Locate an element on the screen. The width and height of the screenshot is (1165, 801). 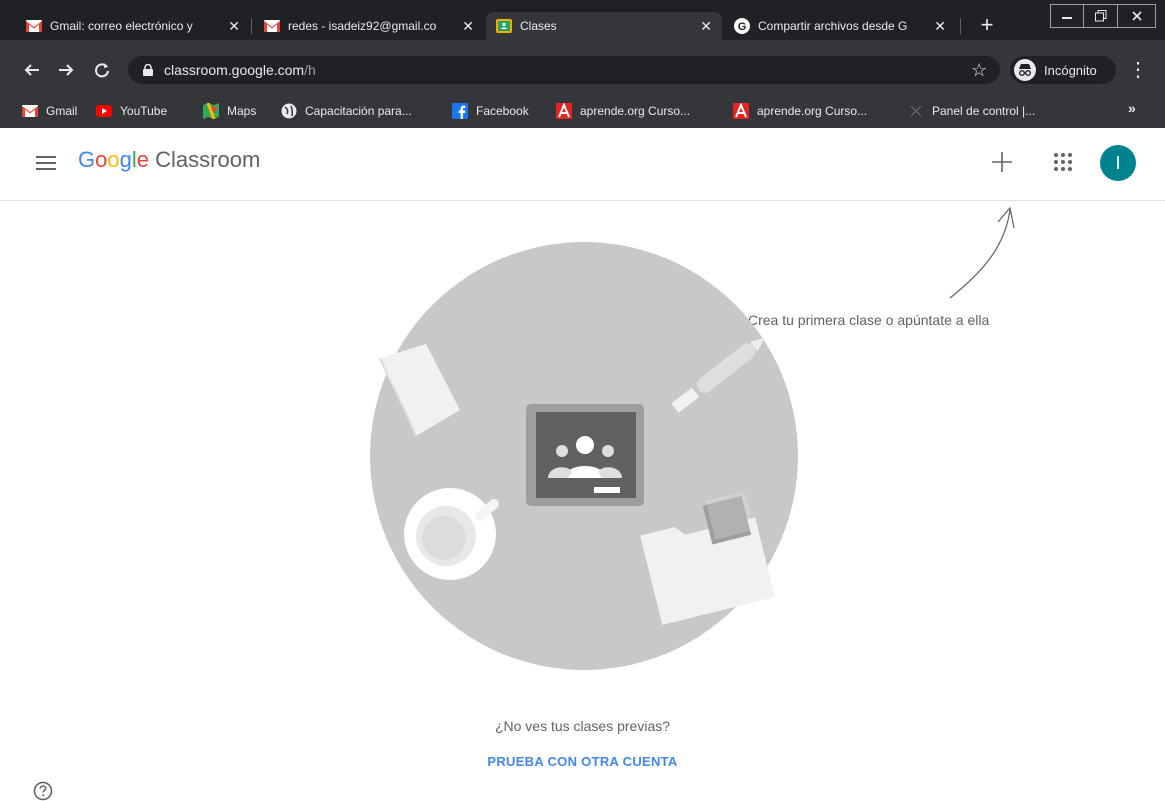
back-arrow-icon is located at coordinates (31, 70).